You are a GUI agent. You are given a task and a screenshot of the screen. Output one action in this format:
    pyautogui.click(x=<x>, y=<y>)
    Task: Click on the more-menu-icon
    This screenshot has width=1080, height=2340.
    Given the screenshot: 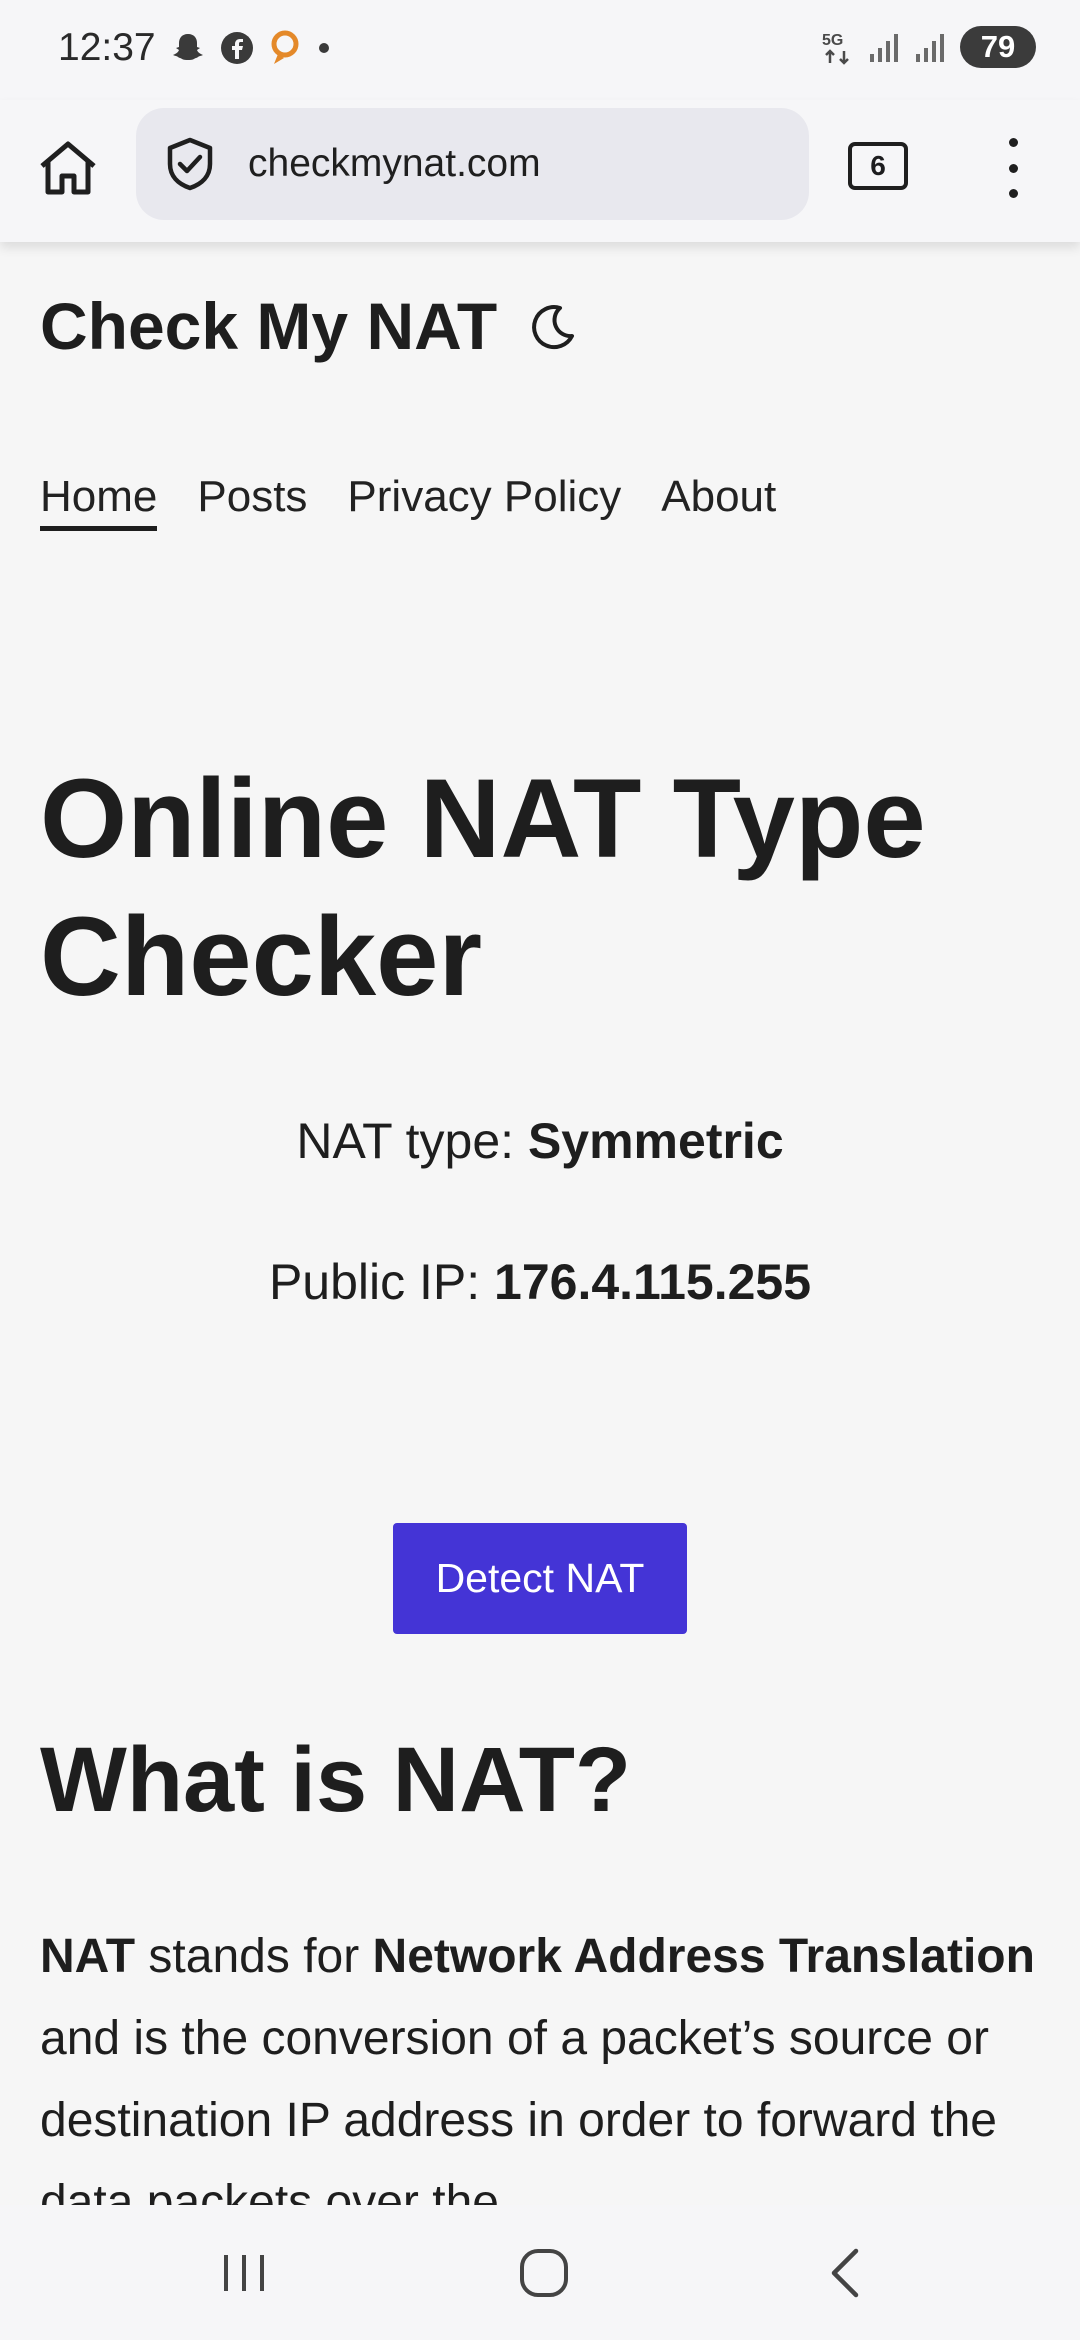 What is the action you would take?
    pyautogui.click(x=1013, y=168)
    